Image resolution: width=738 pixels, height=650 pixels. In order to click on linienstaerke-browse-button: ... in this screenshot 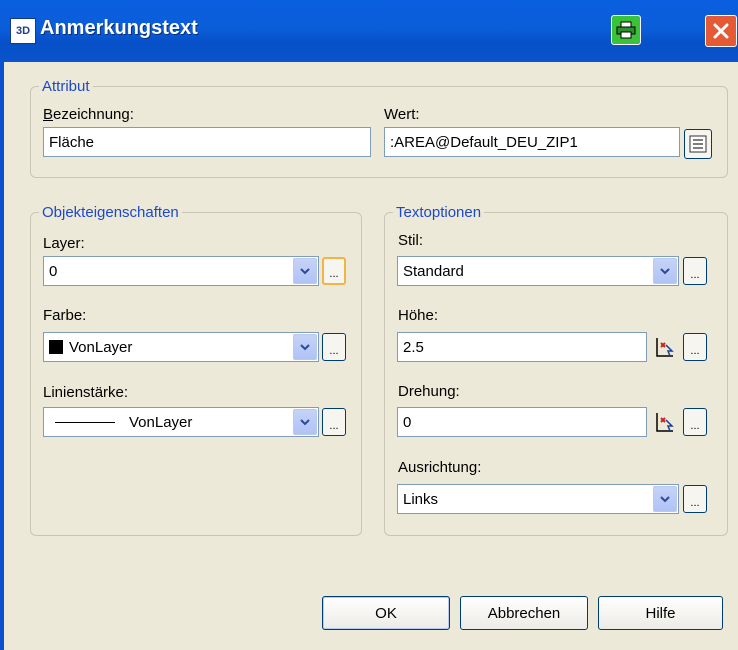, I will do `click(334, 422)`.